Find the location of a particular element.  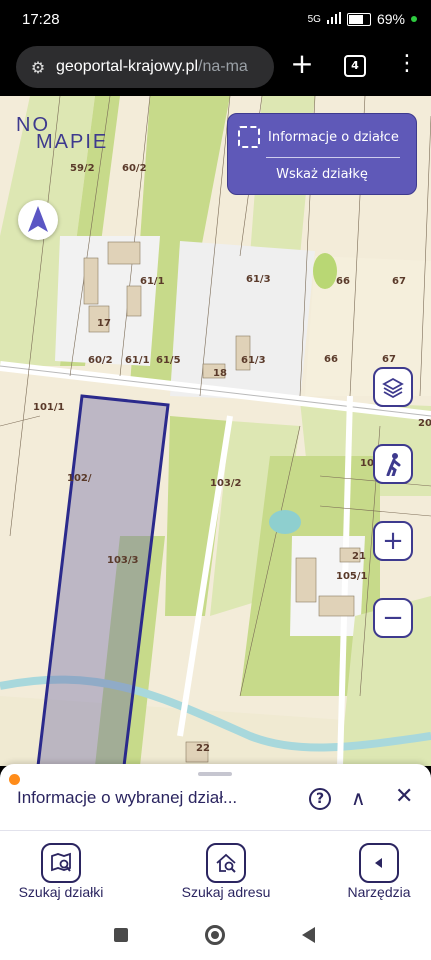

parcel-number-label: 59/2 is located at coordinates (82, 168).